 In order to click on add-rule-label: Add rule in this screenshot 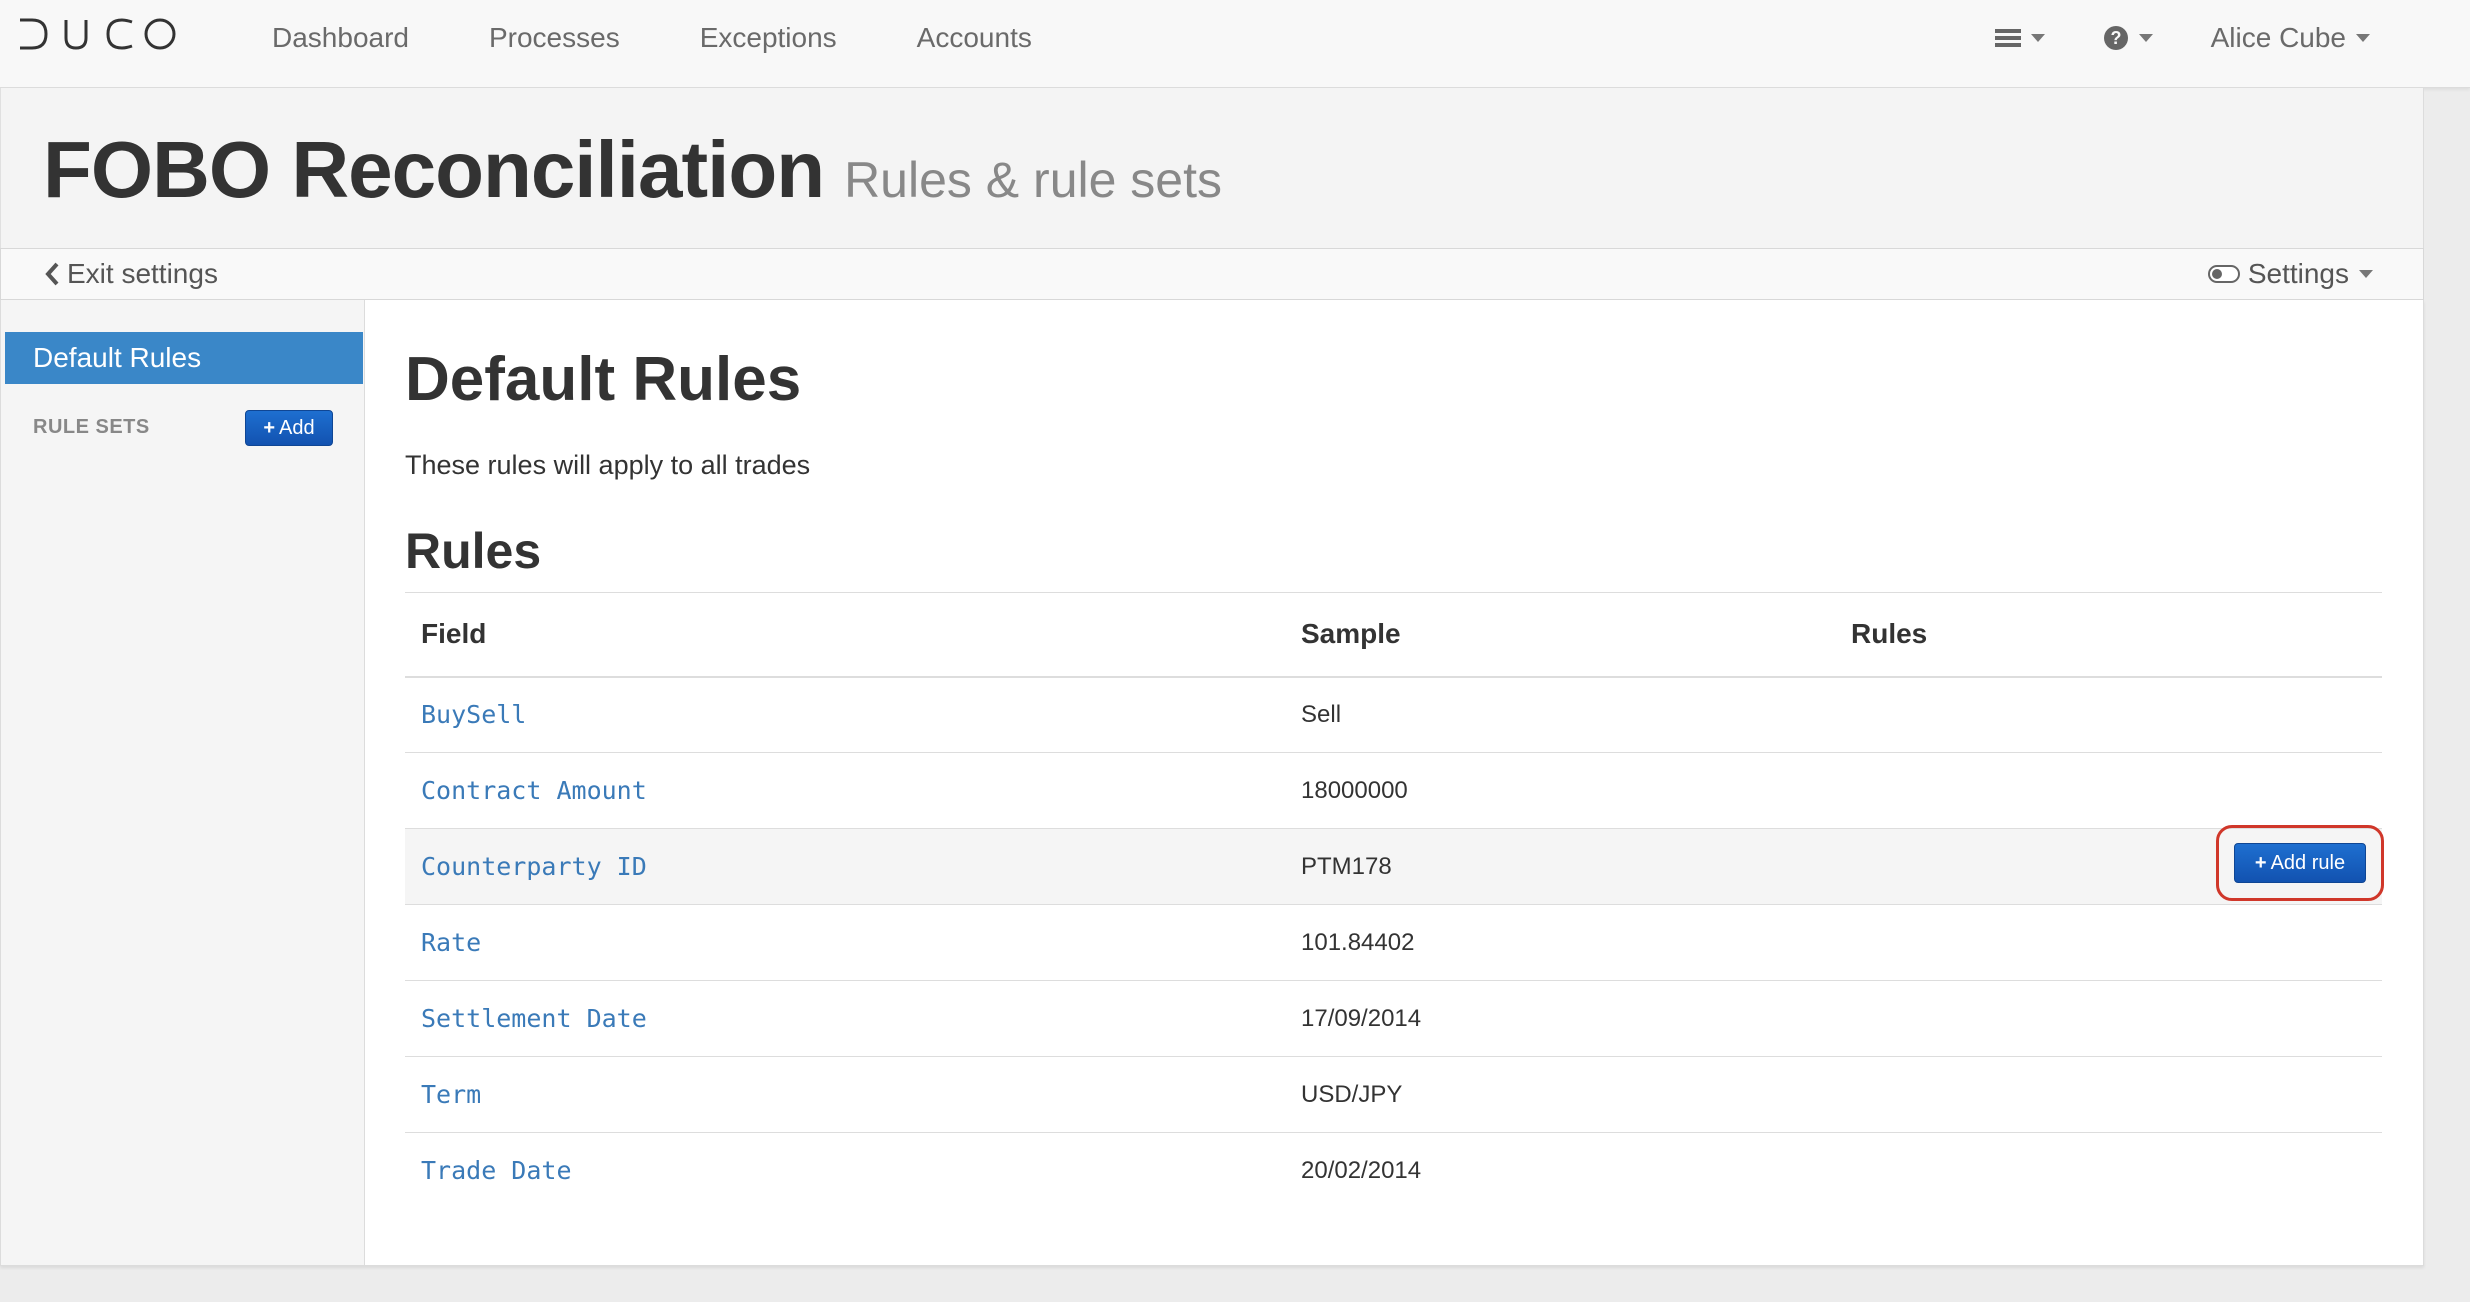, I will do `click(2308, 862)`.